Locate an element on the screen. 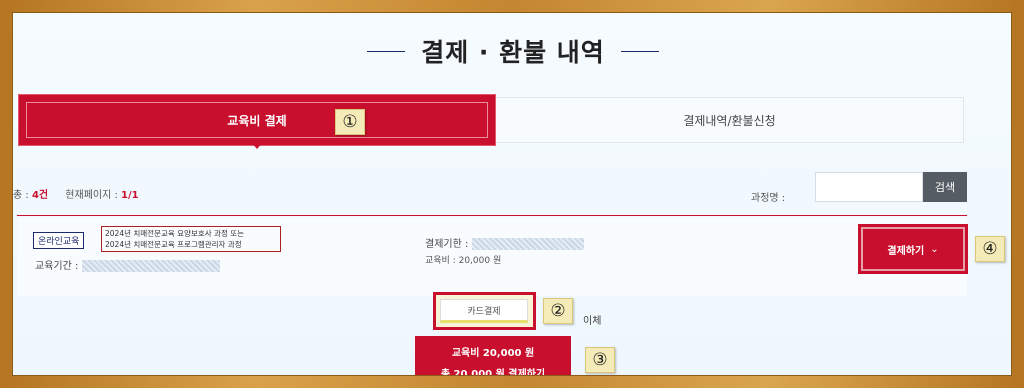 Image resolution: width=1024 pixels, height=388 pixels. search-label: 과정명 : is located at coordinates (768, 198).